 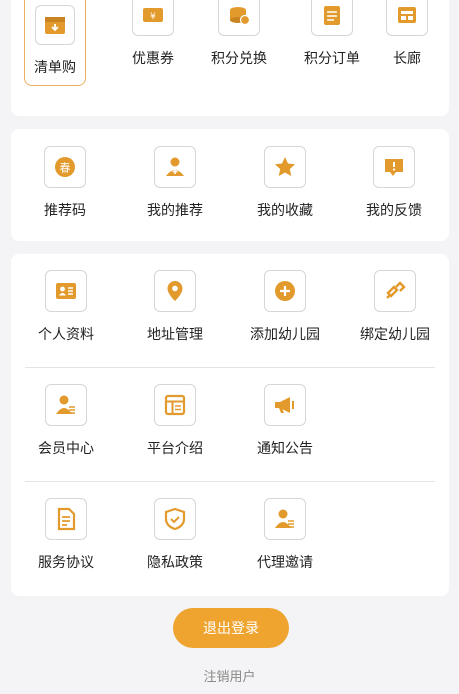 What do you see at coordinates (285, 335) in the screenshot?
I see `menu-label: 添加幼儿园` at bounding box center [285, 335].